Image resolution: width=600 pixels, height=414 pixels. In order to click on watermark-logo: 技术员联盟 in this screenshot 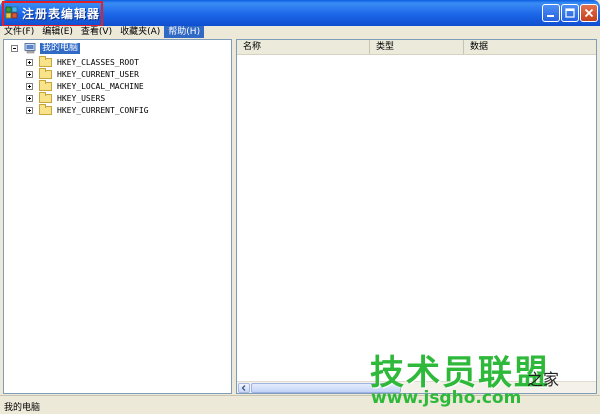, I will do `click(460, 373)`.